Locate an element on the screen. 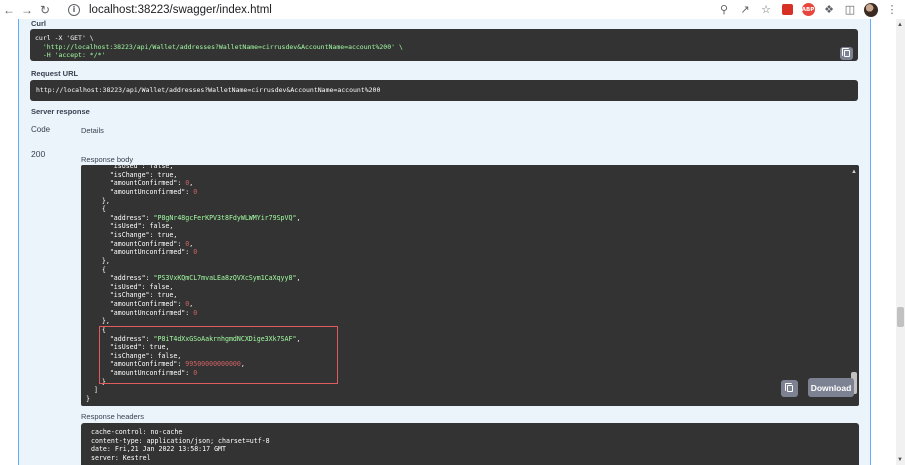  response-header-line: cache-control: no-cache is located at coordinates (137, 432).